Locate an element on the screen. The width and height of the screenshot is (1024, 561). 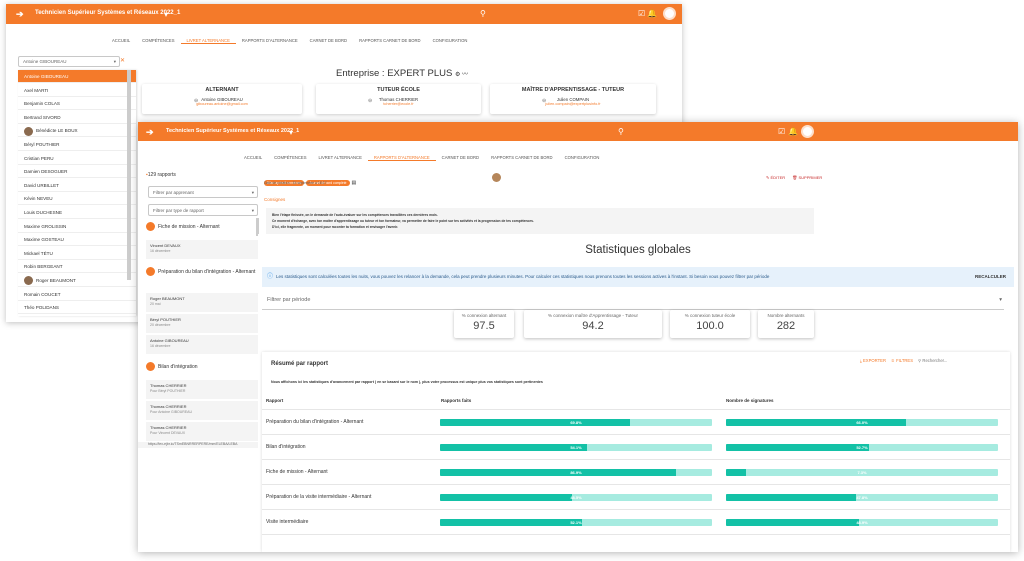
report-list-item: Vincent DEVAUX 16 décembre is located at coordinates (202, 250).